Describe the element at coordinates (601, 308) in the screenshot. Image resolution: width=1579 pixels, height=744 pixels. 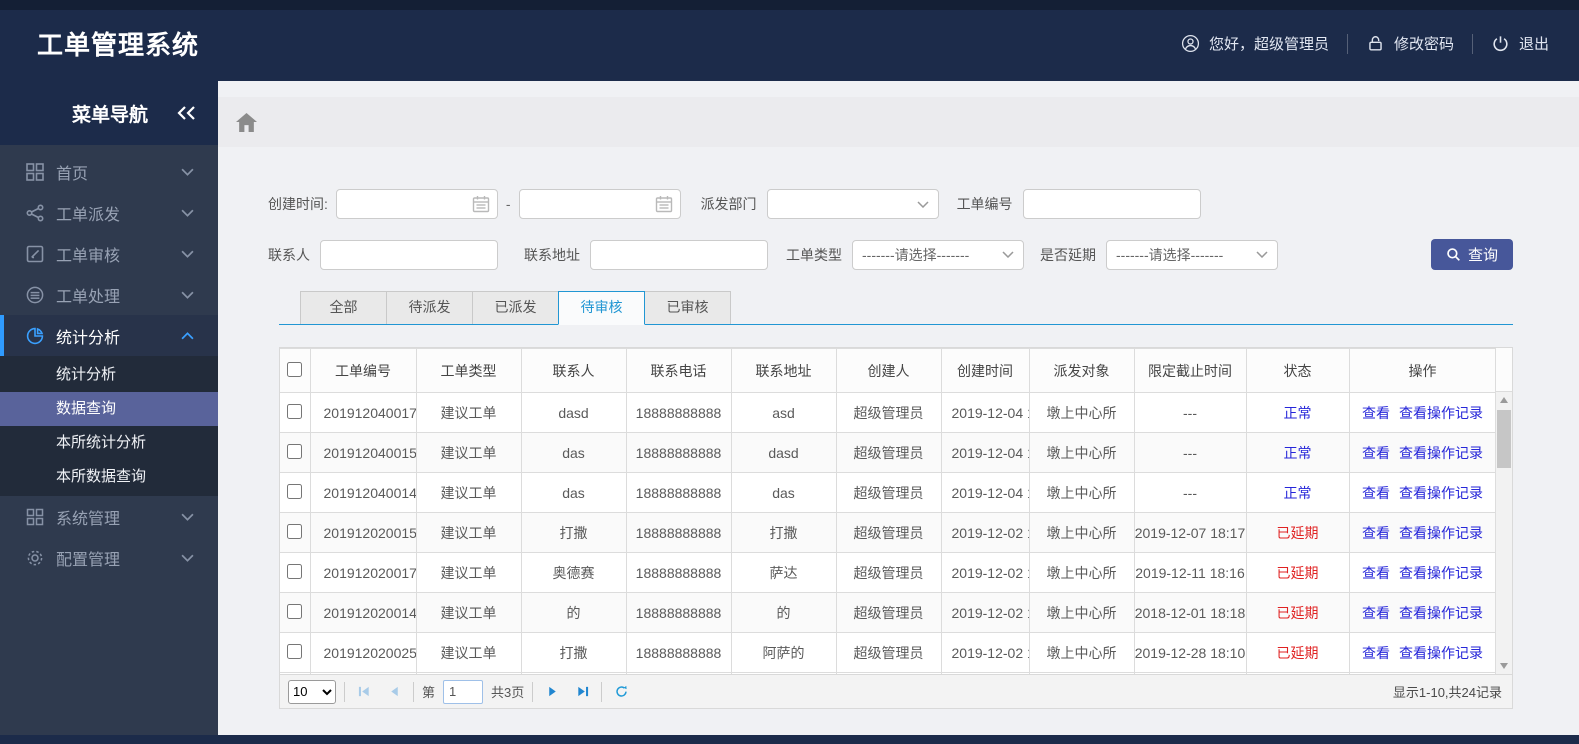
I see `tab-pending-review: 待审核` at that location.